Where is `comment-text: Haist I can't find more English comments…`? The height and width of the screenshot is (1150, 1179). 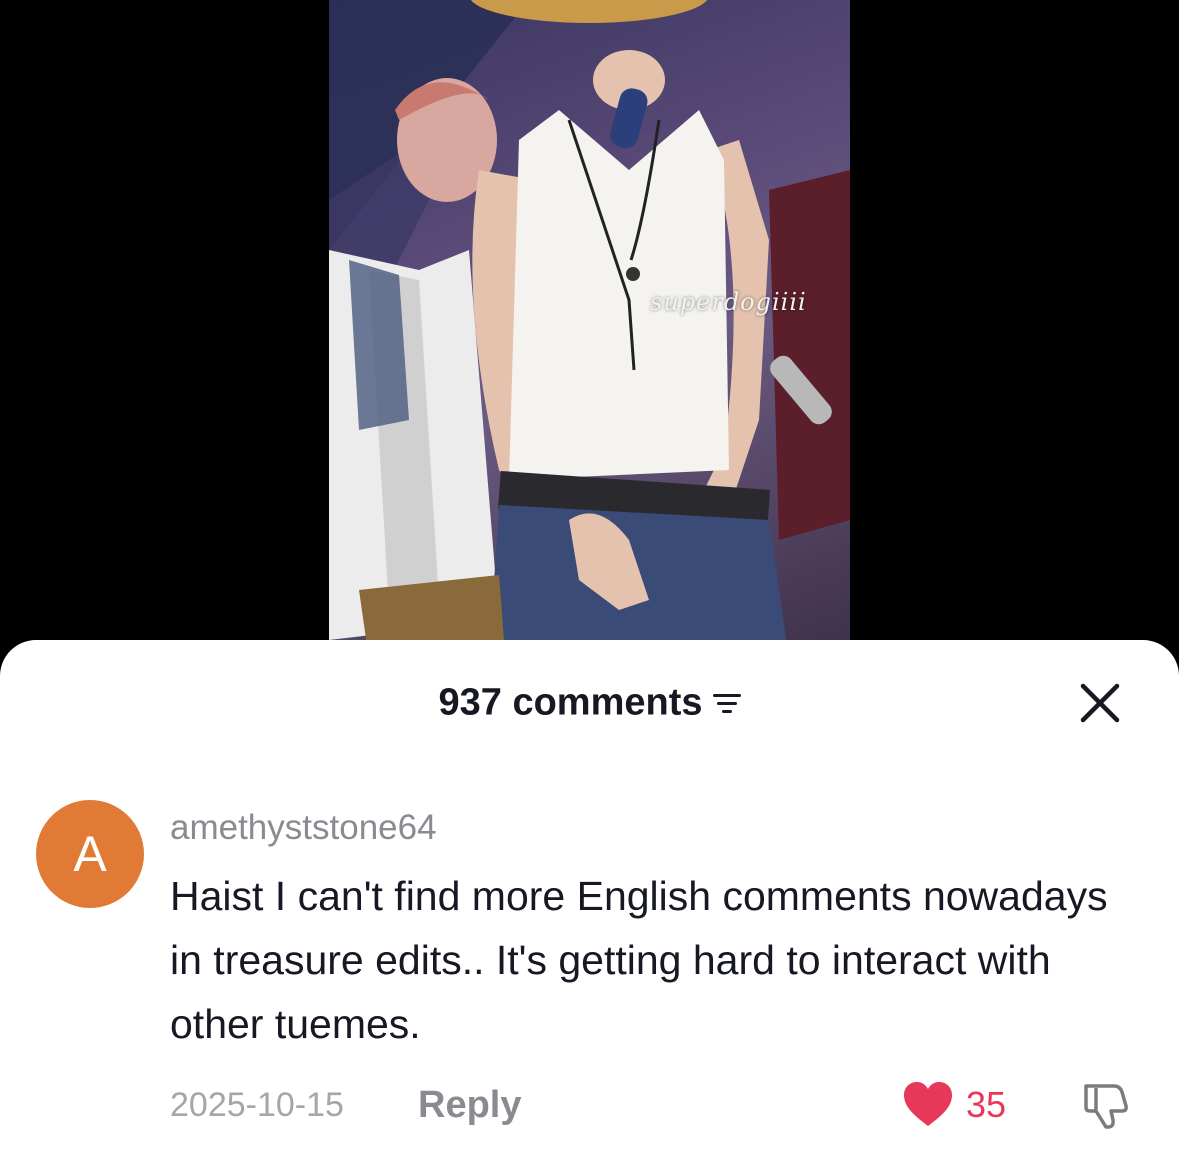
comment-text: Haist I can't find more English comments… is located at coordinates (639, 960).